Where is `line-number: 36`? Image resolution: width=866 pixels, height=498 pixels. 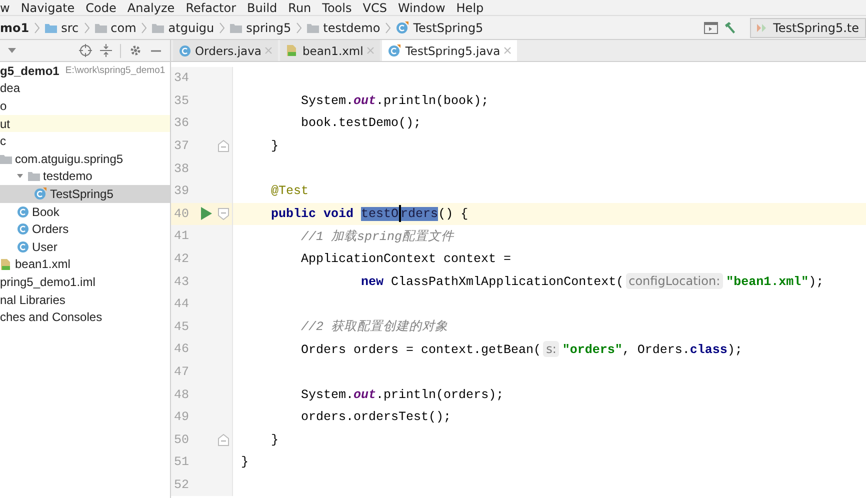 line-number: 36 is located at coordinates (181, 123).